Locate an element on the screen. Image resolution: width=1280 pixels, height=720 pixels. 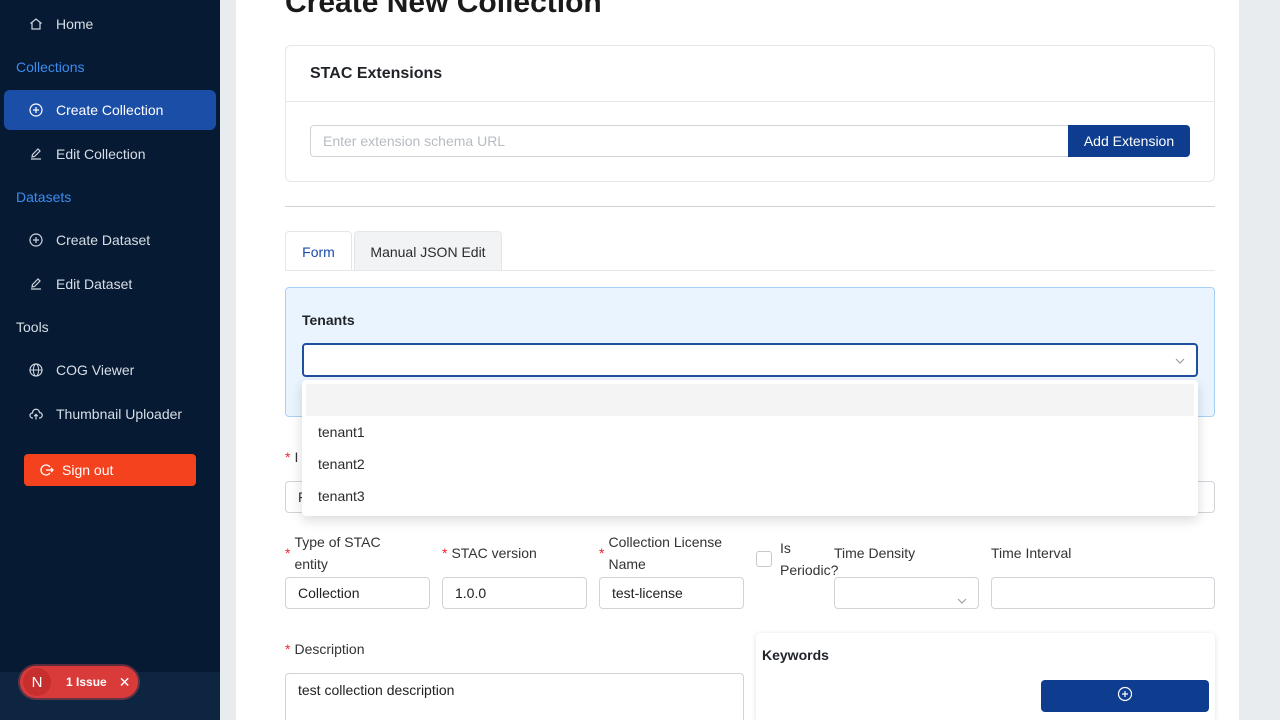
logout-icon is located at coordinates (47, 470).